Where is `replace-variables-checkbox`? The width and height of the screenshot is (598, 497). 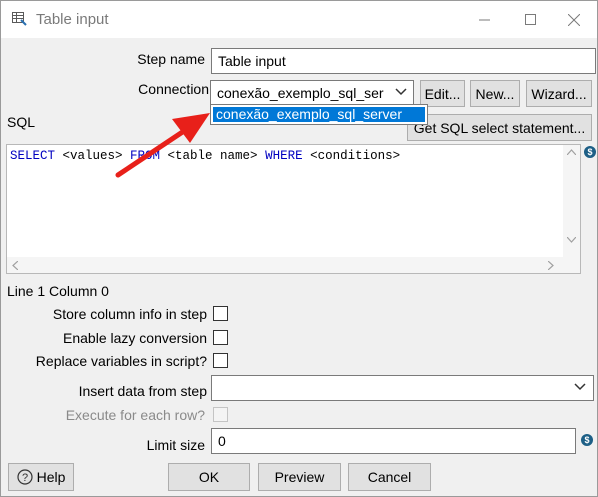 replace-variables-checkbox is located at coordinates (220, 360).